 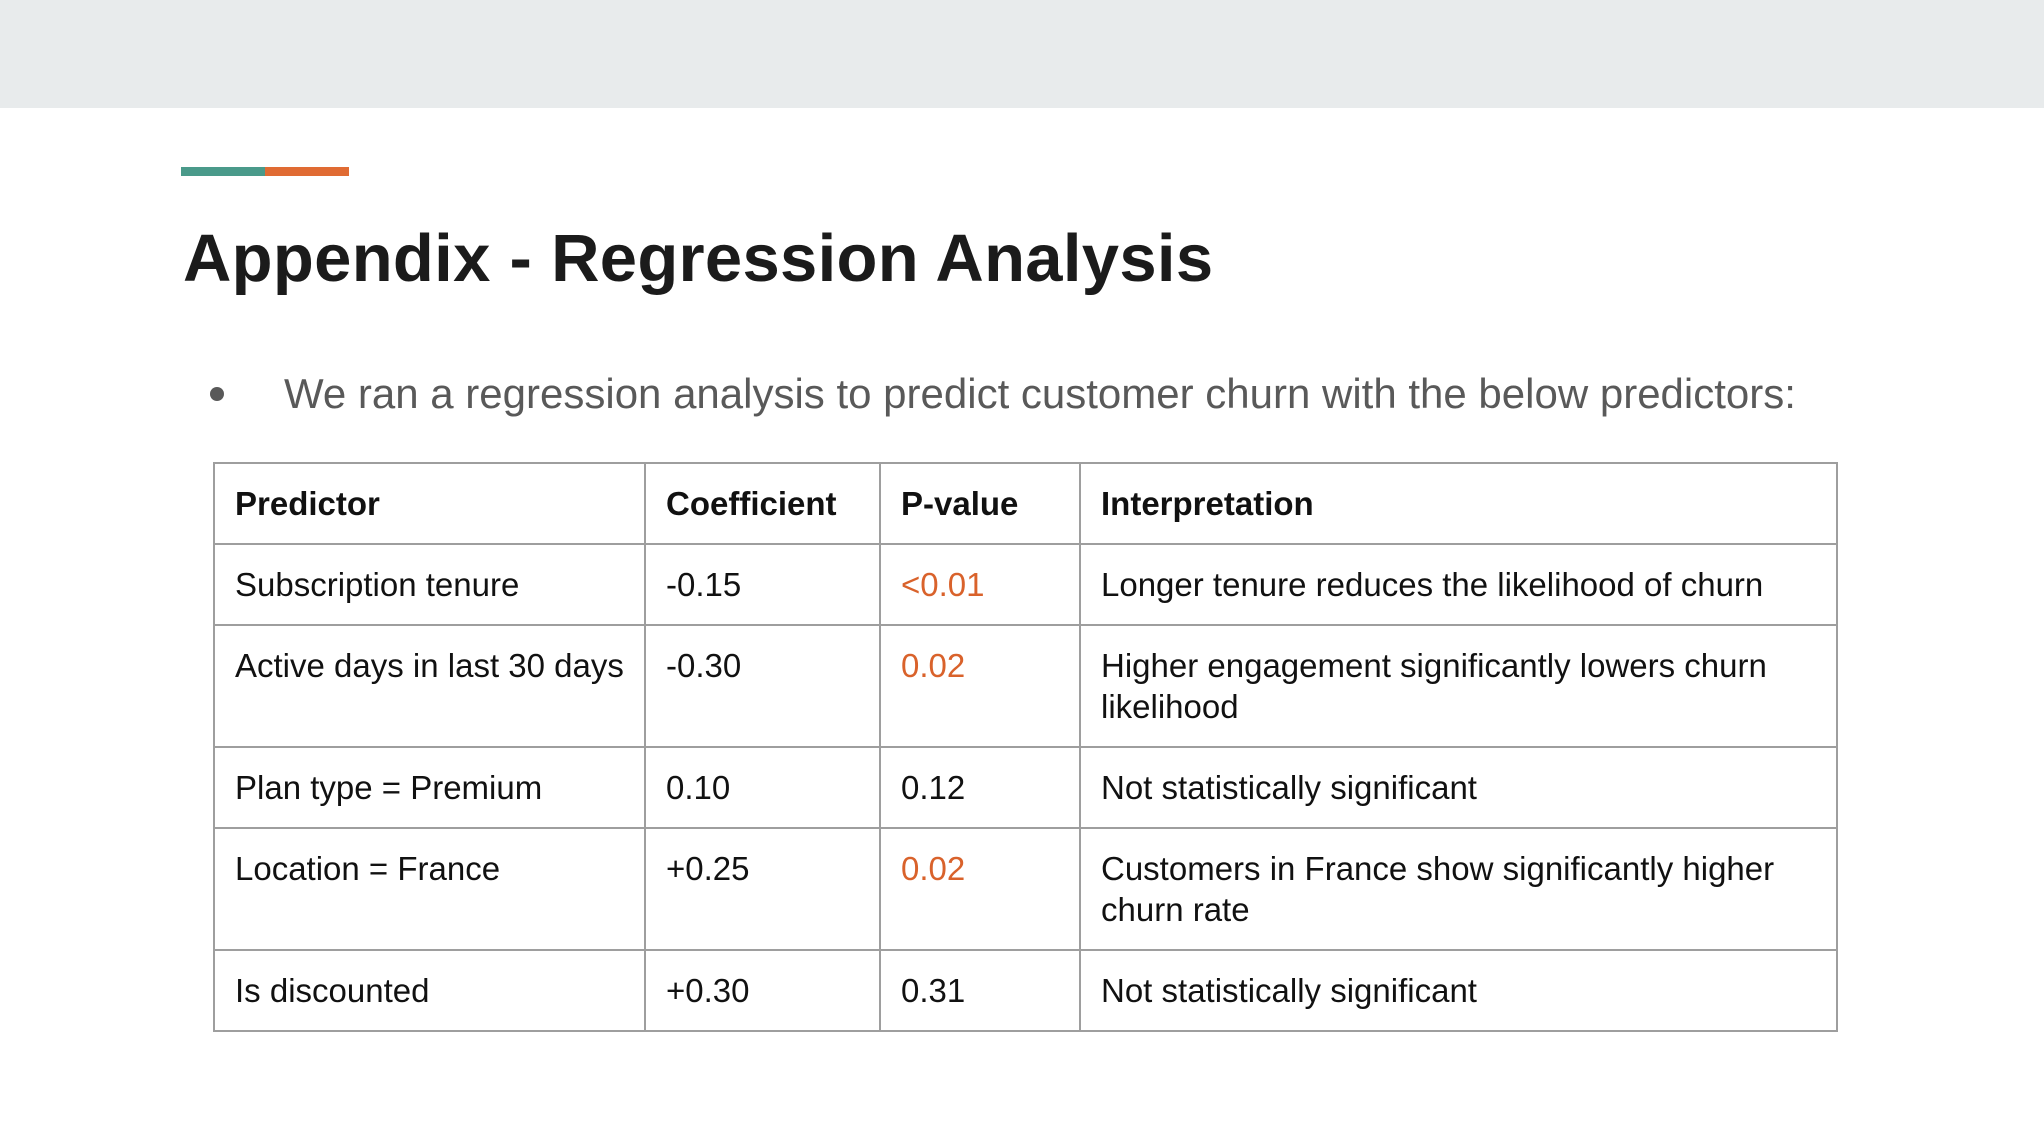 I want to click on cell-p-value: <0.01, so click(x=980, y=584).